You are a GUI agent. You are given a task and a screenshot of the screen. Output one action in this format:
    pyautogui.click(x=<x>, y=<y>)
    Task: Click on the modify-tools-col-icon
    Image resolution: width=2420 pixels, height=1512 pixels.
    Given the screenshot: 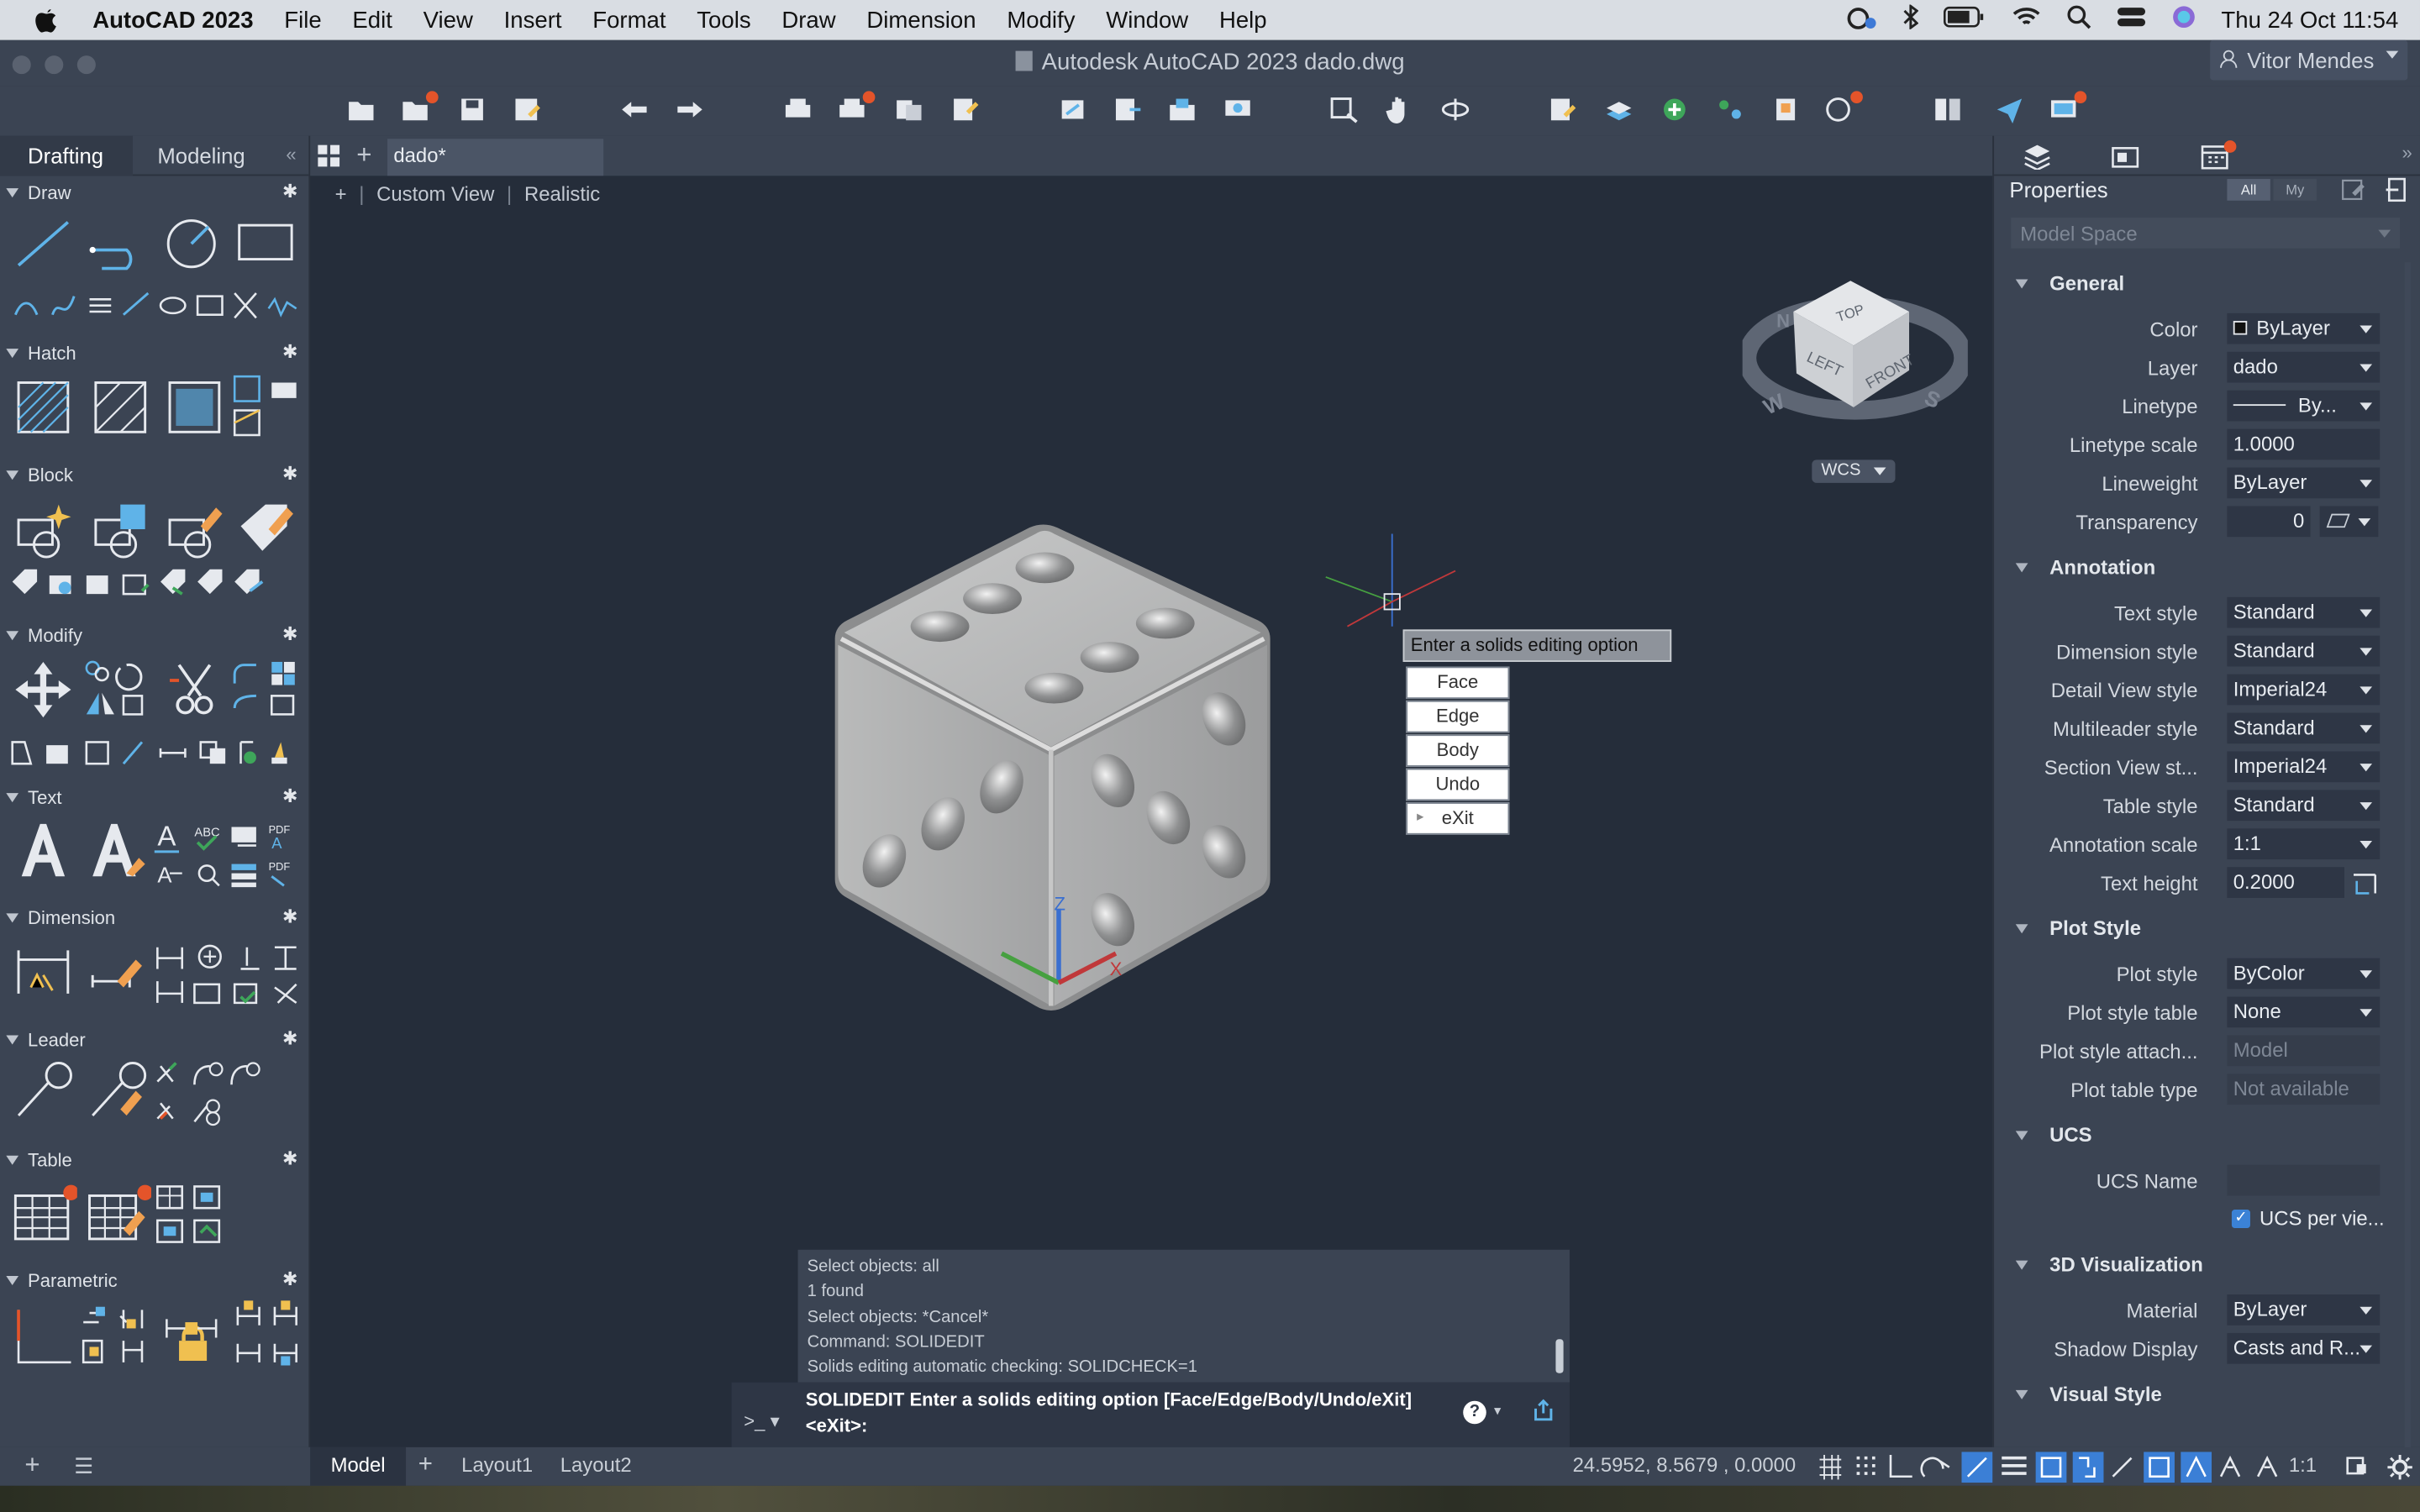 What is the action you would take?
    pyautogui.click(x=118, y=694)
    